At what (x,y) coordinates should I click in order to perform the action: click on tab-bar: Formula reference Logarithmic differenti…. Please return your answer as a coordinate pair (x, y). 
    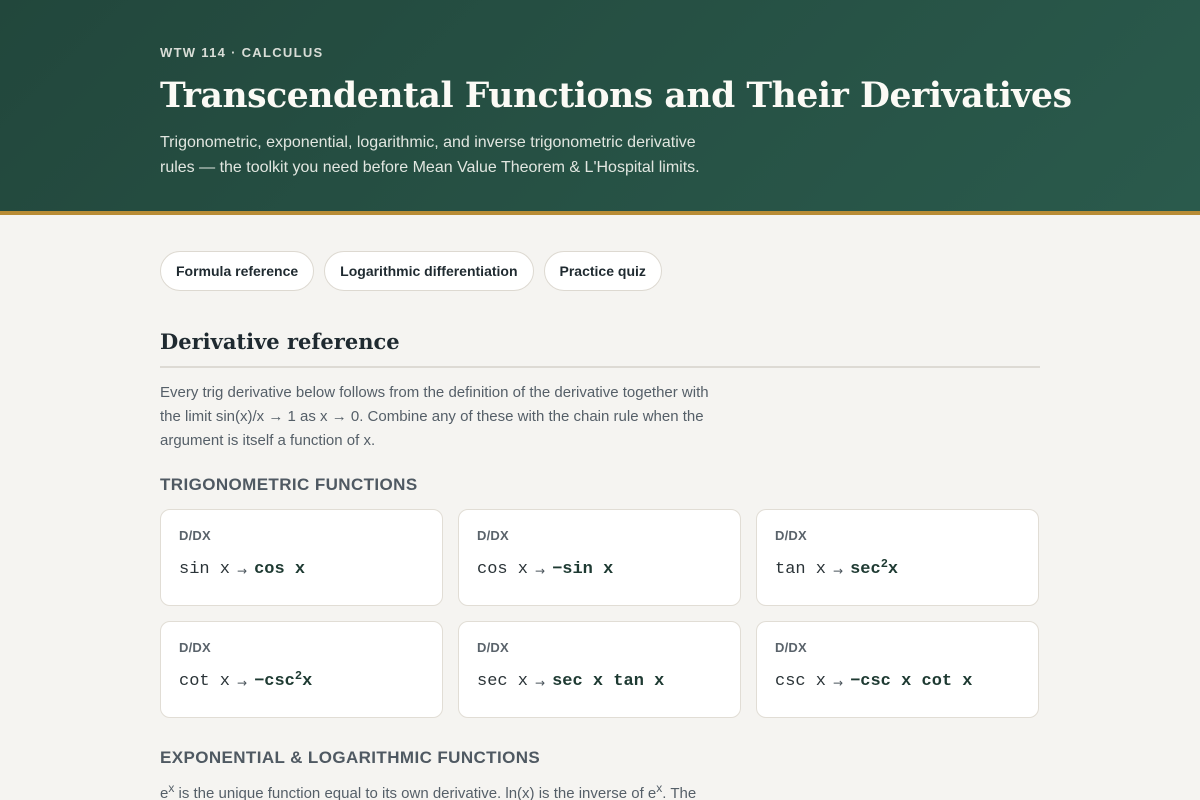
    Looking at the image, I should click on (600, 271).